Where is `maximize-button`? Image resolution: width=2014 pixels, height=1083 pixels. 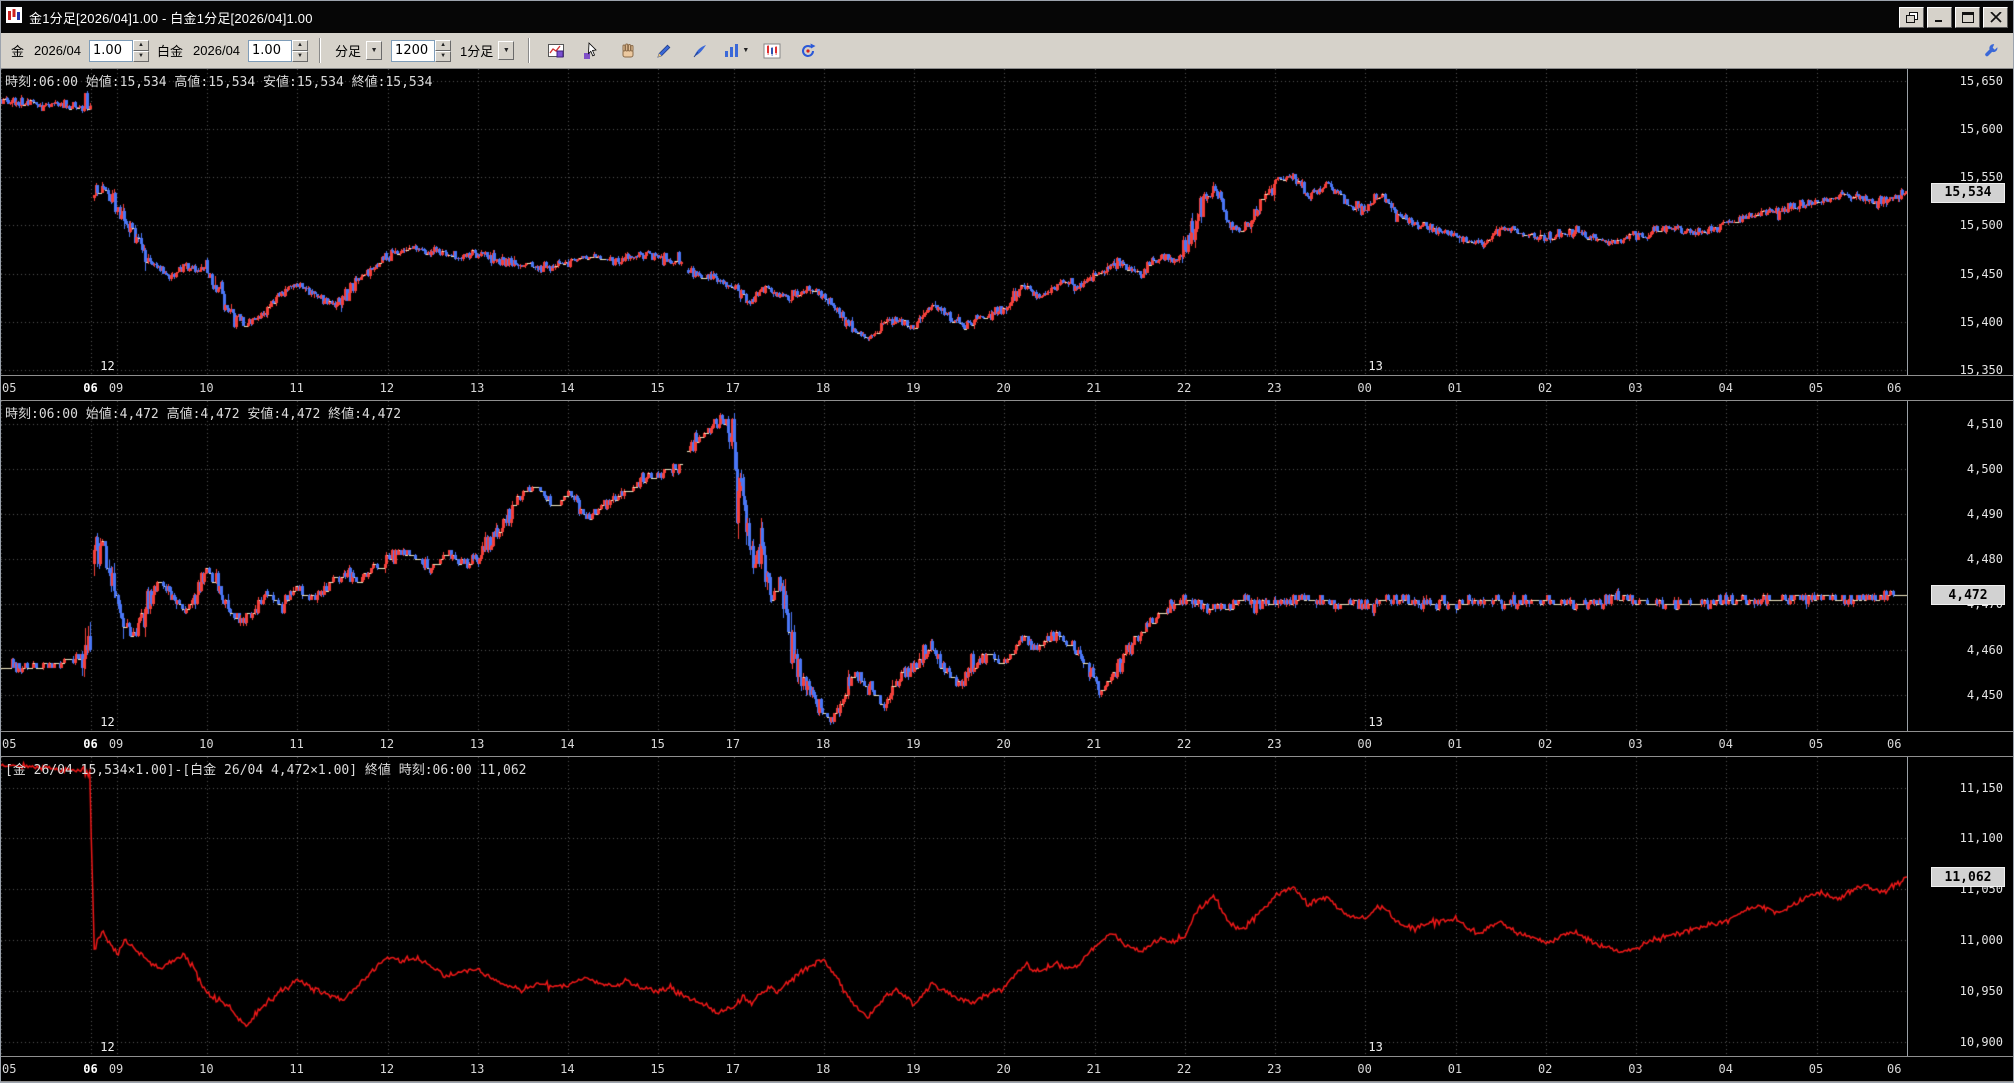 maximize-button is located at coordinates (1967, 17).